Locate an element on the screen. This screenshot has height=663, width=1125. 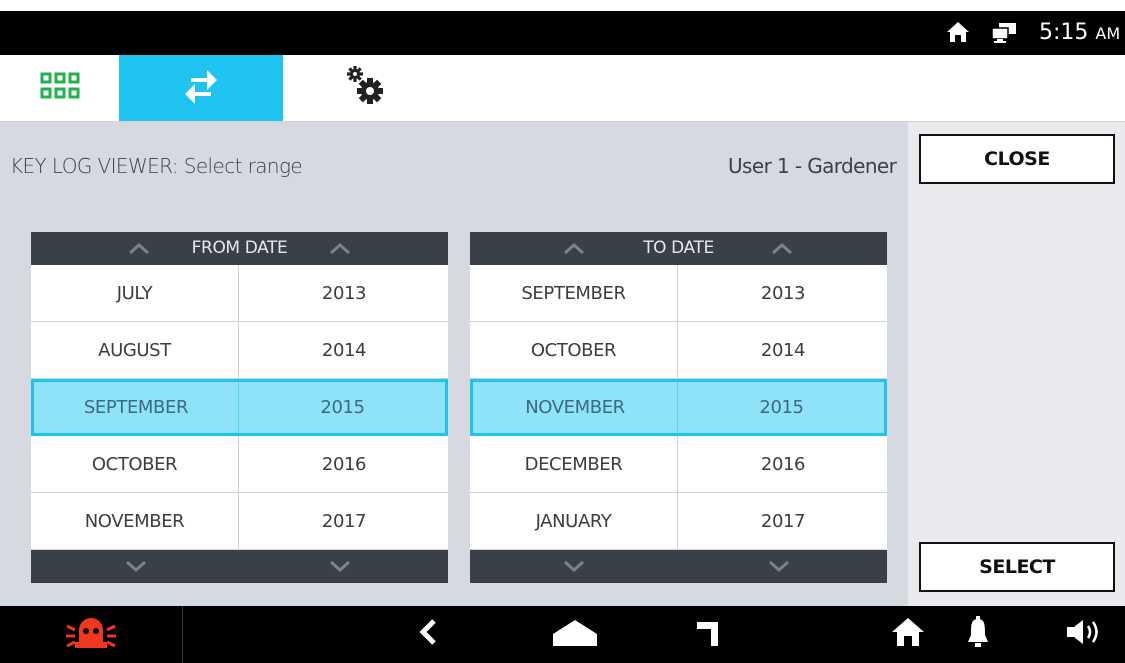
from-picker-label: FROM DATE is located at coordinates (239, 248).